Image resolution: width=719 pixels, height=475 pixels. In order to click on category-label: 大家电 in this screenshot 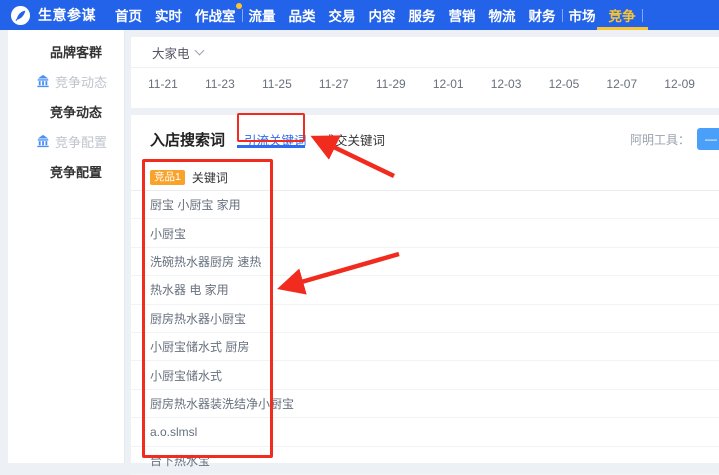, I will do `click(171, 53)`.